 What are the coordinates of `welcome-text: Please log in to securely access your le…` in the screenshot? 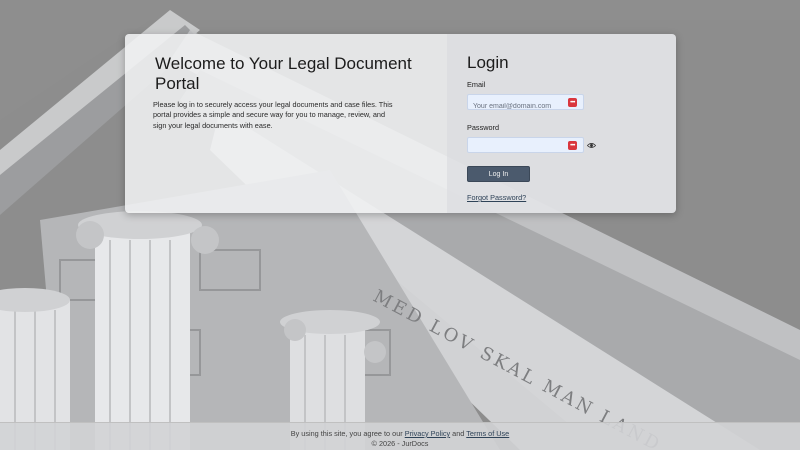 It's located at (273, 115).